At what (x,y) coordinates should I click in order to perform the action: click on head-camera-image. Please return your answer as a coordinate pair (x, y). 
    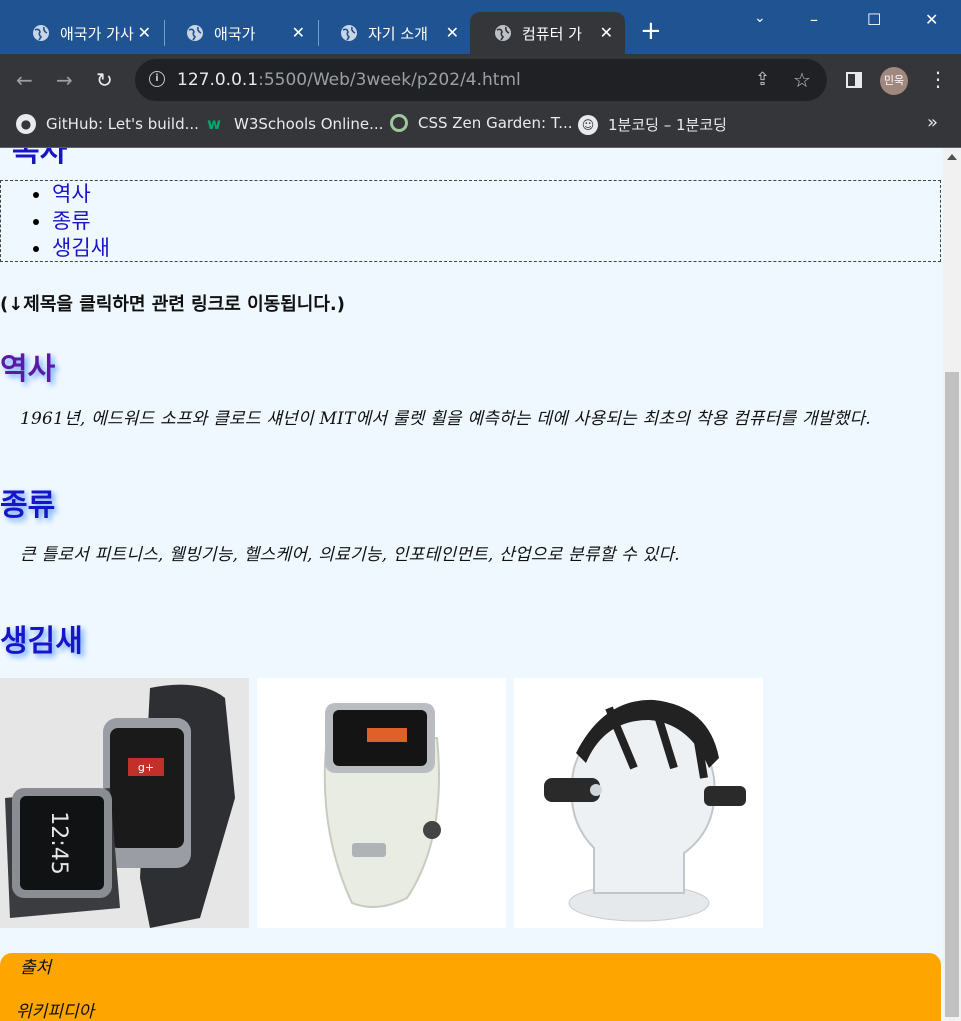
    Looking at the image, I should click on (638, 803).